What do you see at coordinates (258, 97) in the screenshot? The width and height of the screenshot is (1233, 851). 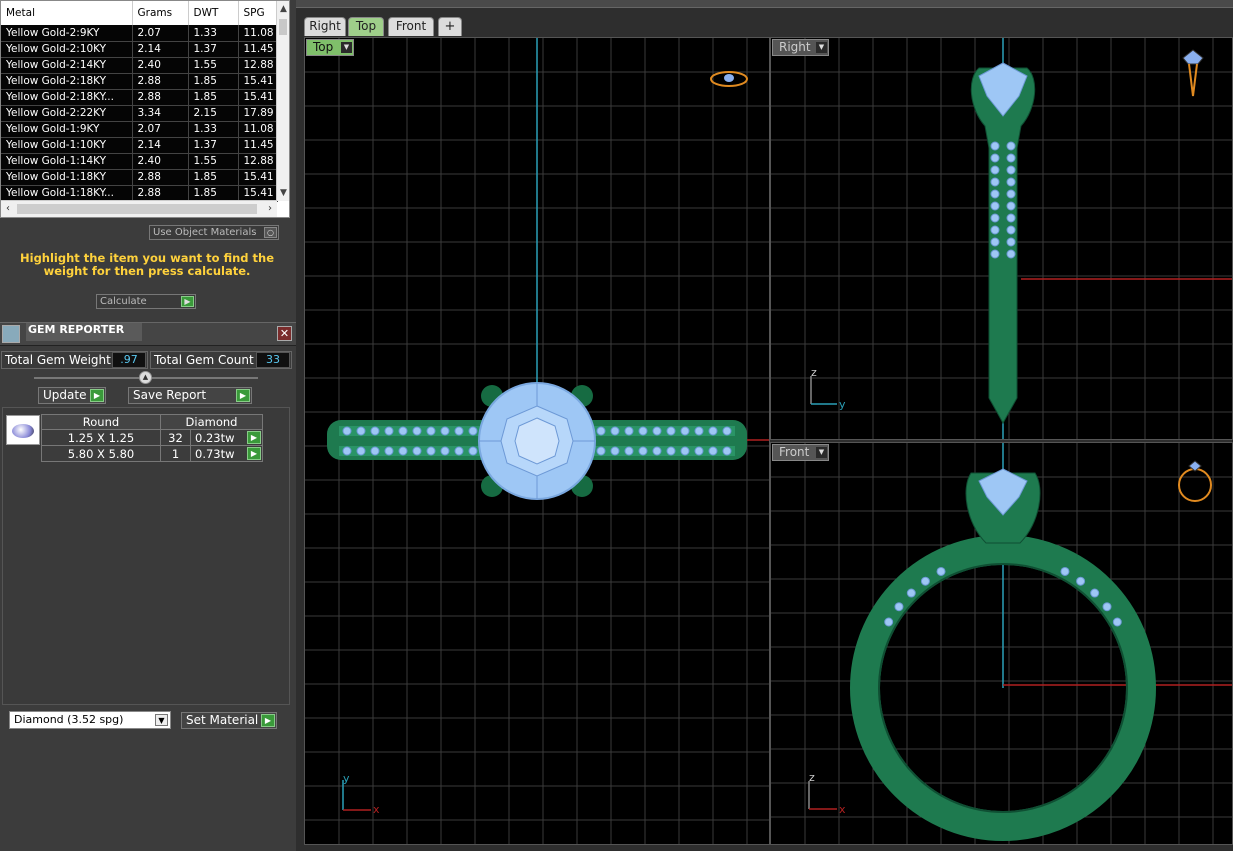 I see `table-cell: 15.41` at bounding box center [258, 97].